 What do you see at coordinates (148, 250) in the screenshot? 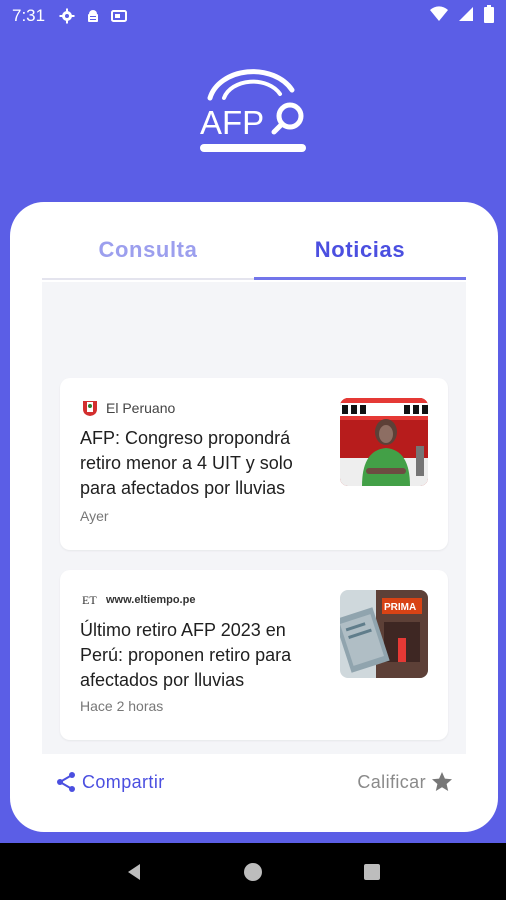
I see `tab-consulta: Consulta` at bounding box center [148, 250].